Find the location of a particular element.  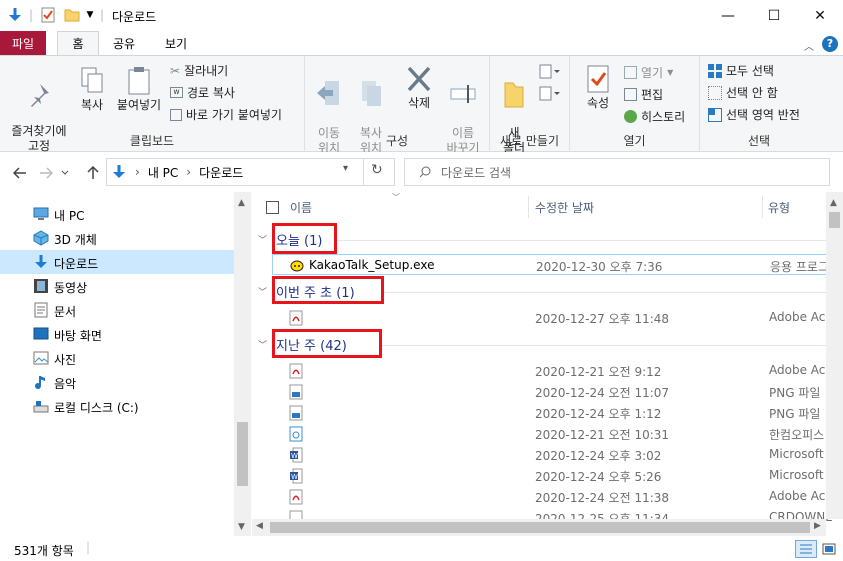

file-row: 2020-12-24 오전 11:07 PNG 파일 is located at coordinates (557, 391).